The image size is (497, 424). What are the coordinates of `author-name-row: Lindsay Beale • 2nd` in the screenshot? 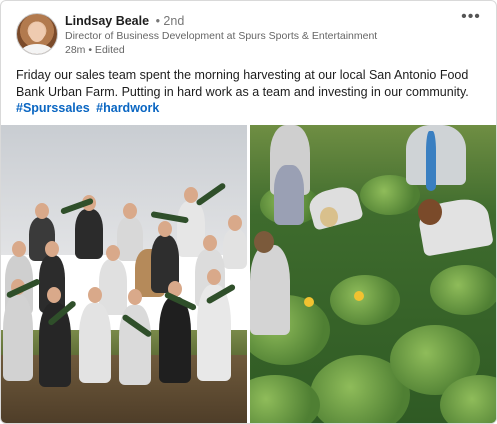 It's located at (124, 21).